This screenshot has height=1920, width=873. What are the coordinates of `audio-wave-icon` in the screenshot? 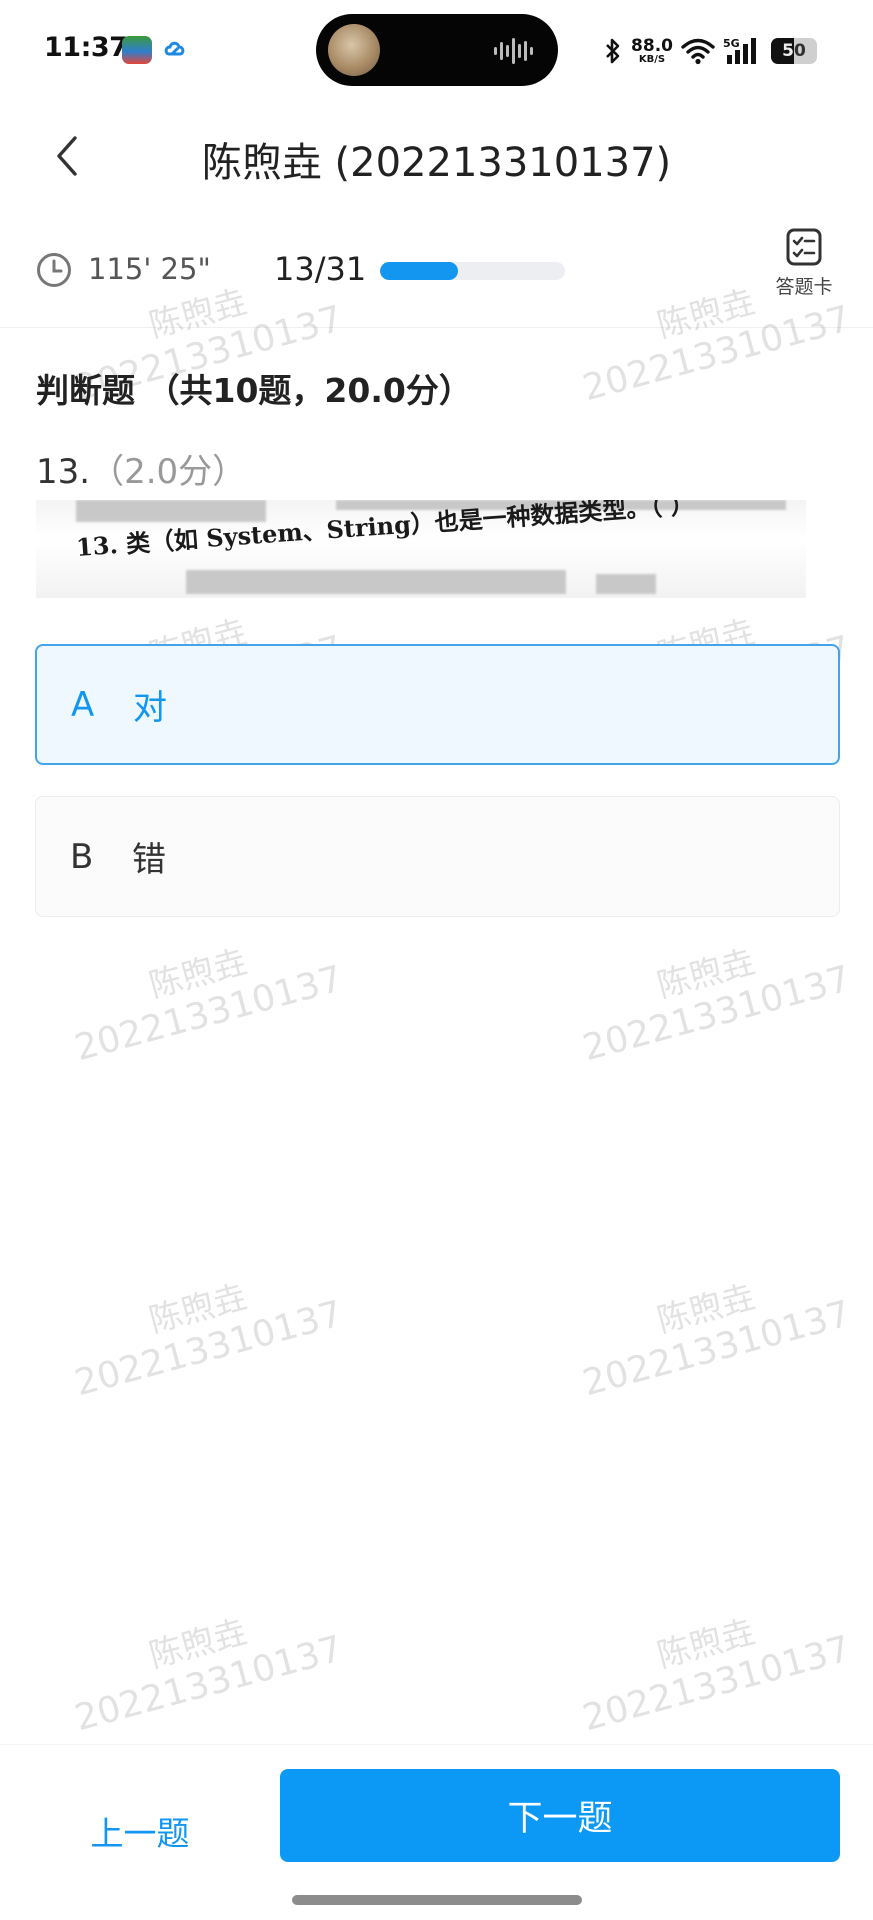 It's located at (513, 51).